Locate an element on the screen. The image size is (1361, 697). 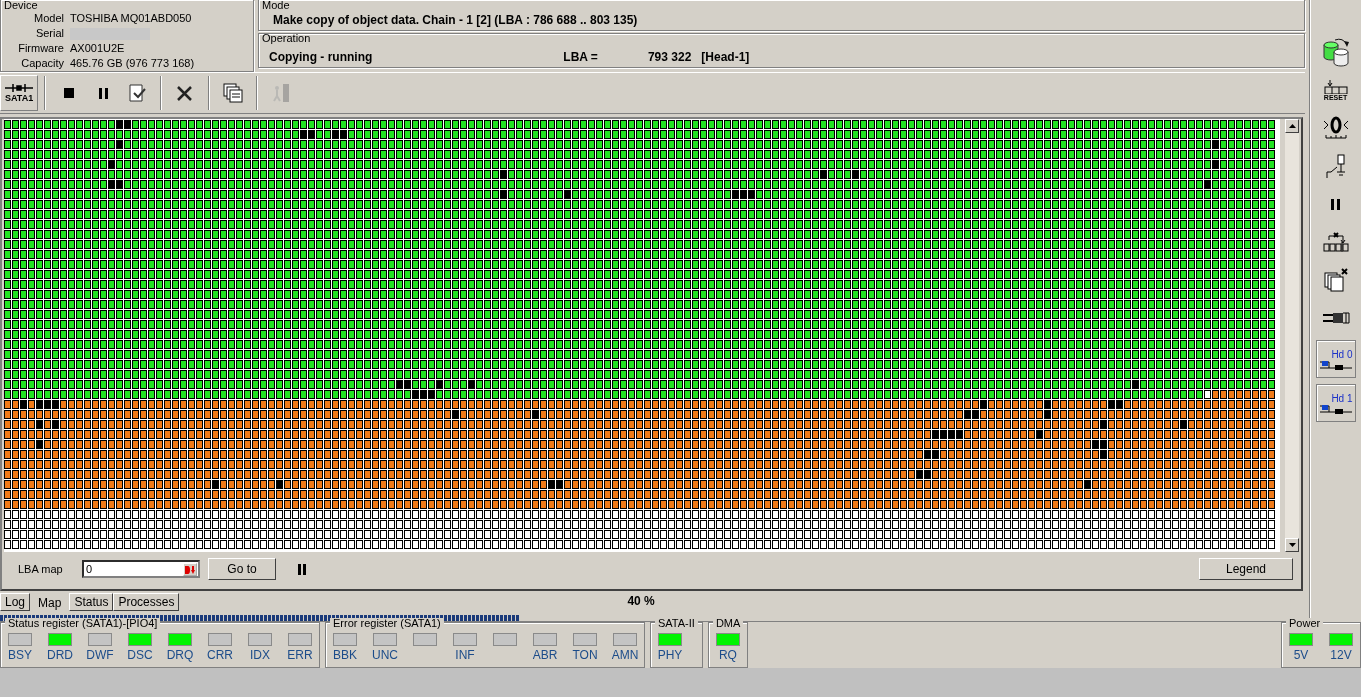
lba-input-field: 0 is located at coordinates (141, 569).